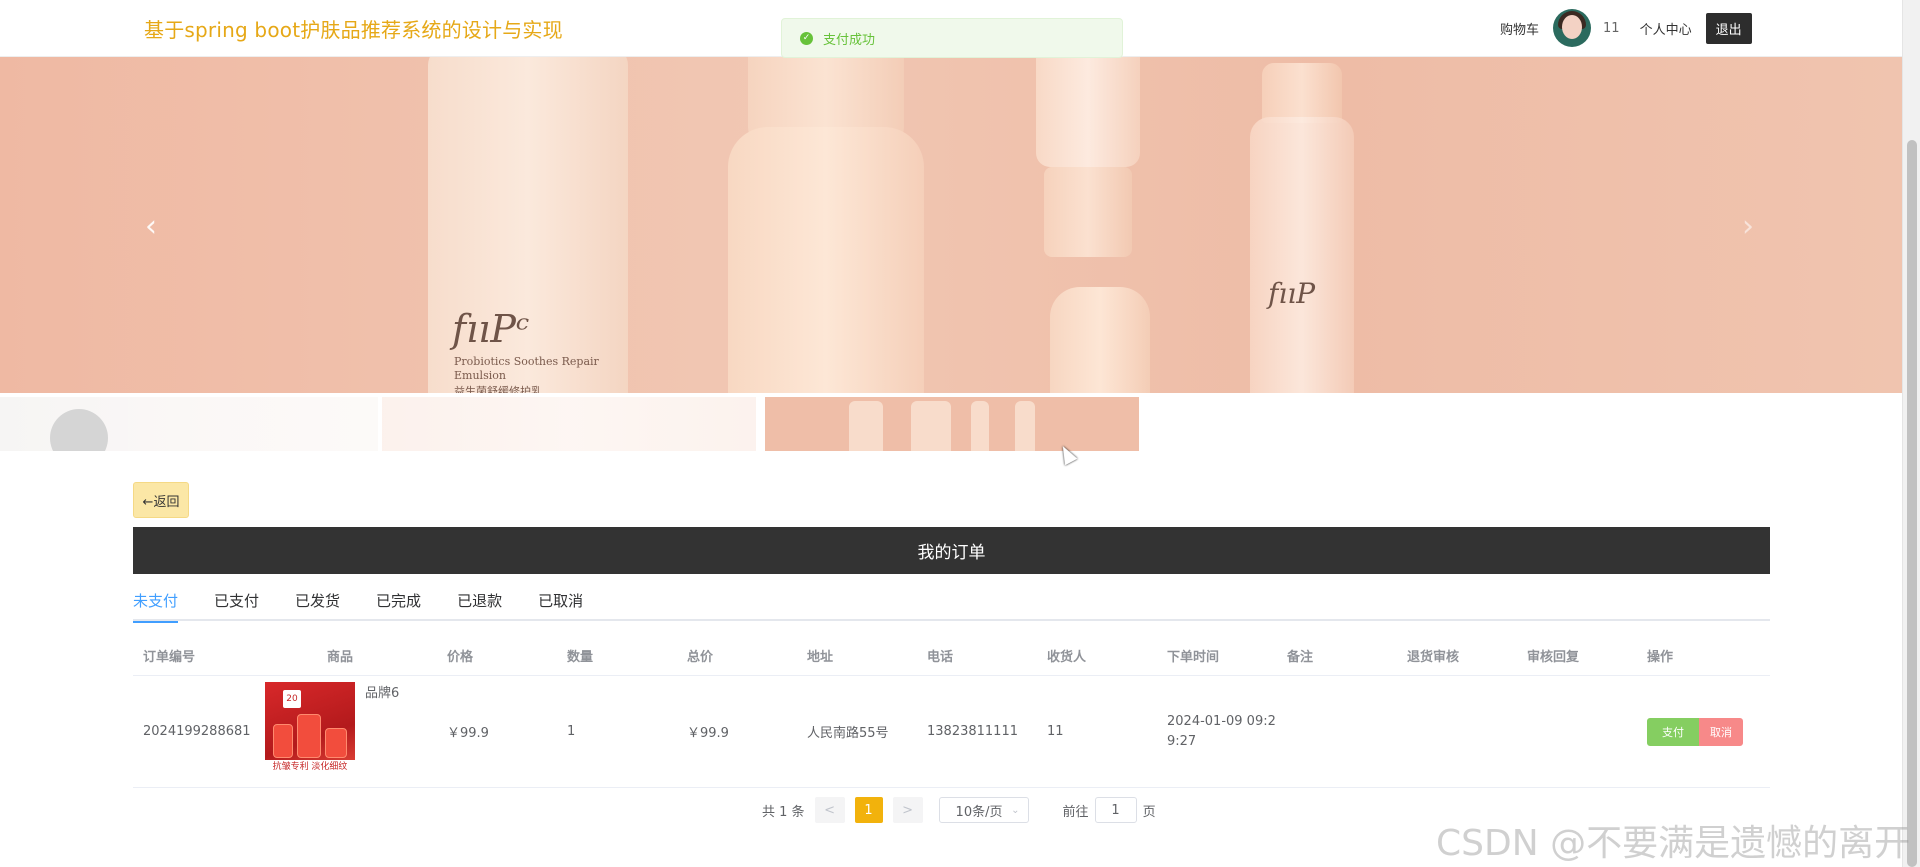 This screenshot has height=867, width=1920. I want to click on phone: 13823811111, so click(972, 731).